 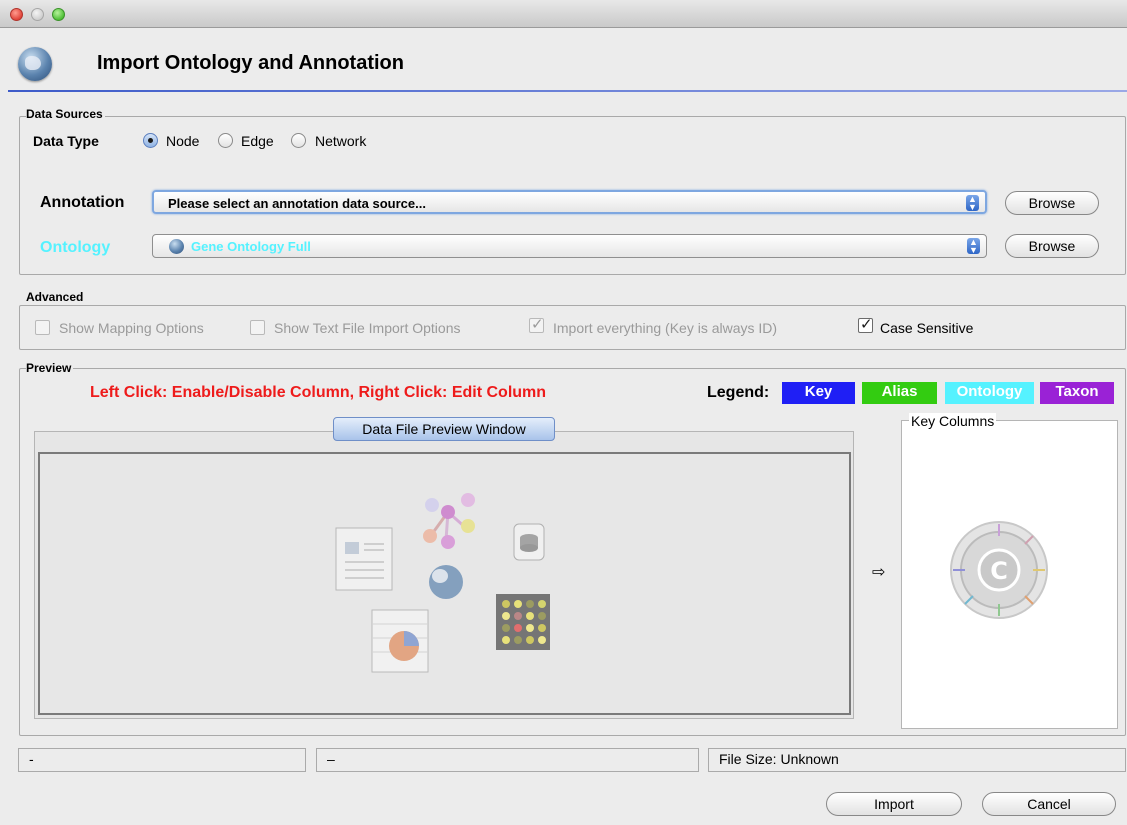 I want to click on database-icon, so click(x=529, y=542).